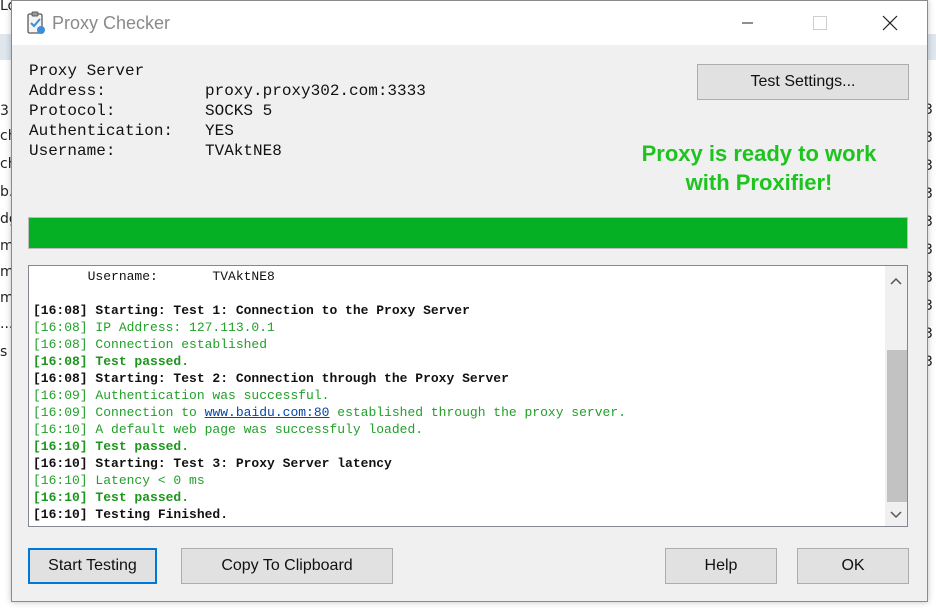  What do you see at coordinates (853, 566) in the screenshot?
I see `ok-button: OK` at bounding box center [853, 566].